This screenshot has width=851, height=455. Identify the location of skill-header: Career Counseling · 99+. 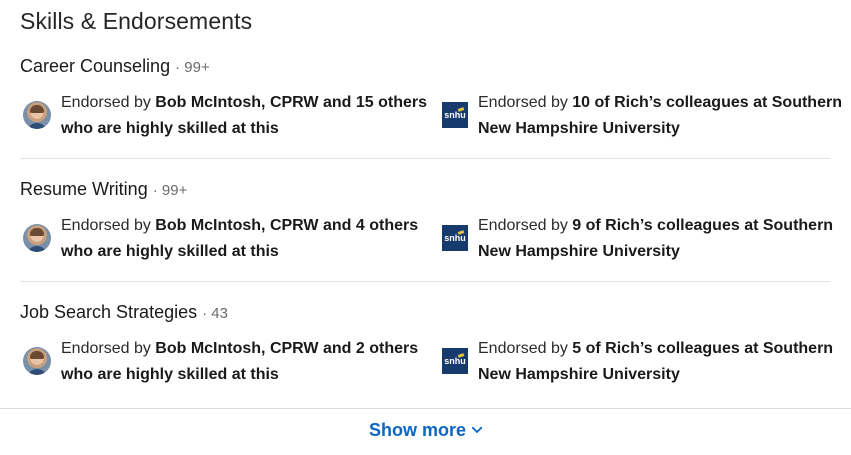
(115, 66).